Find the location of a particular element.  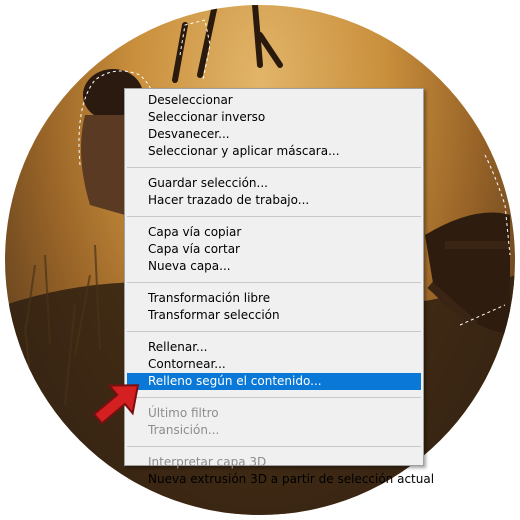

menu-item: Último filtro is located at coordinates (183, 413).